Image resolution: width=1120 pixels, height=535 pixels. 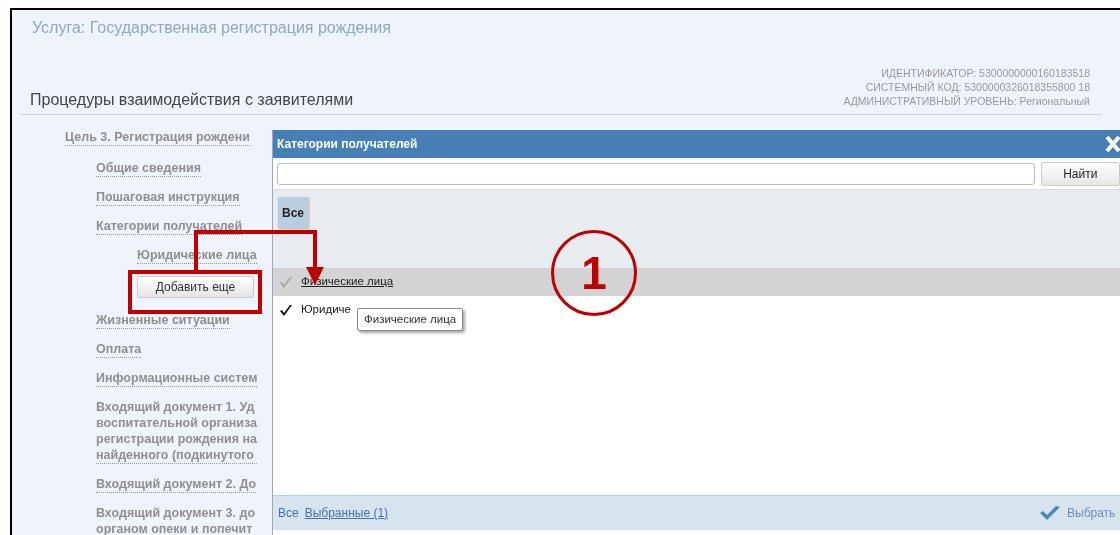 What do you see at coordinates (347, 282) in the screenshot?
I see `item-label: Физические лица` at bounding box center [347, 282].